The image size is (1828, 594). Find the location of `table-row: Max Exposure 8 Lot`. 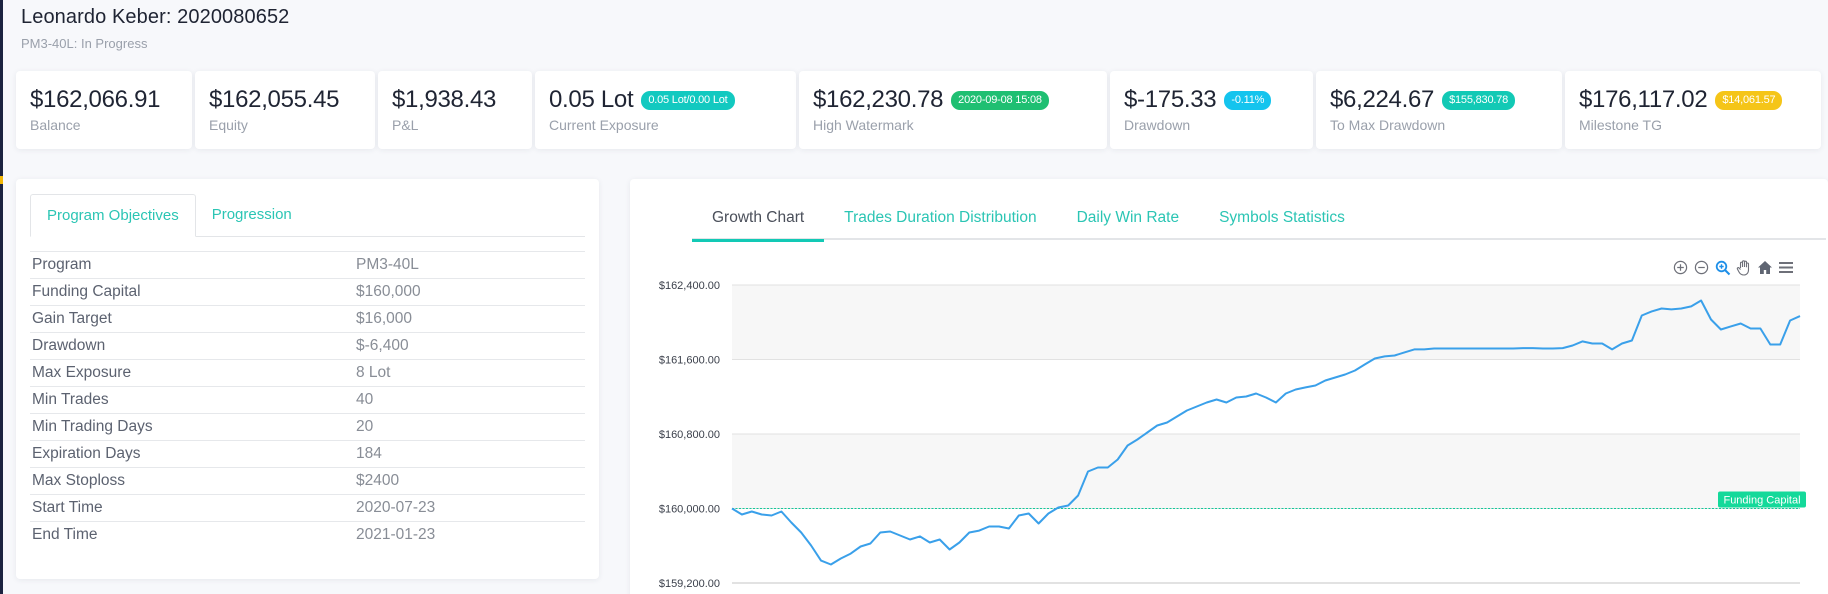

table-row: Max Exposure 8 Lot is located at coordinates (307, 372).